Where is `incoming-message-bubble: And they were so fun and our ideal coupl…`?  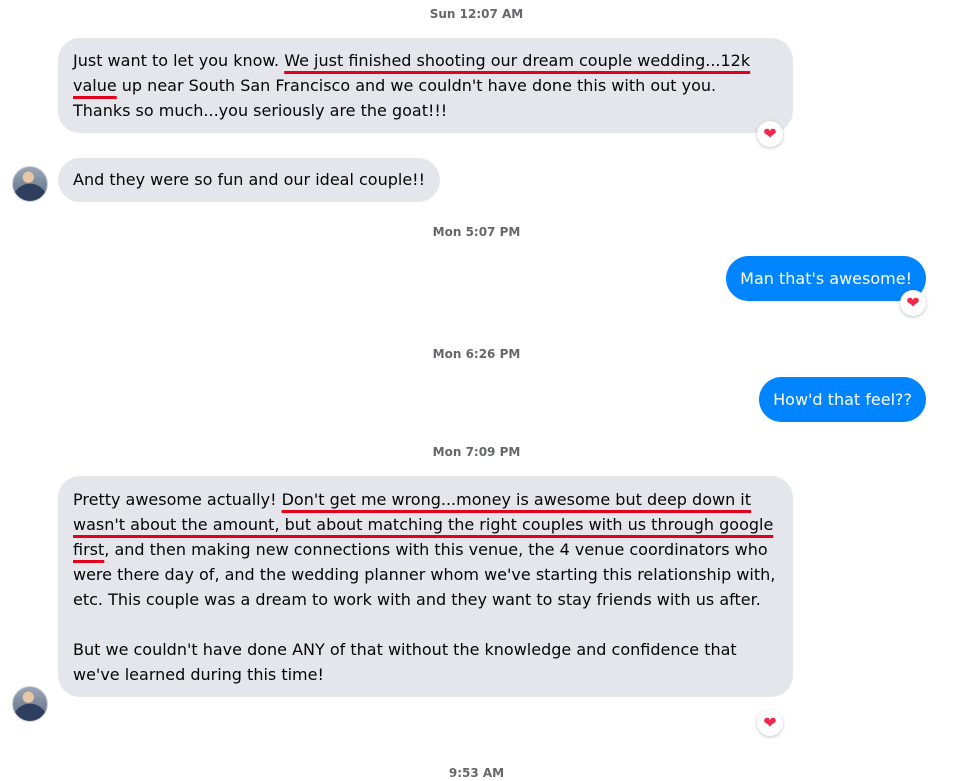 incoming-message-bubble: And they were so fun and our ideal coupl… is located at coordinates (249, 180).